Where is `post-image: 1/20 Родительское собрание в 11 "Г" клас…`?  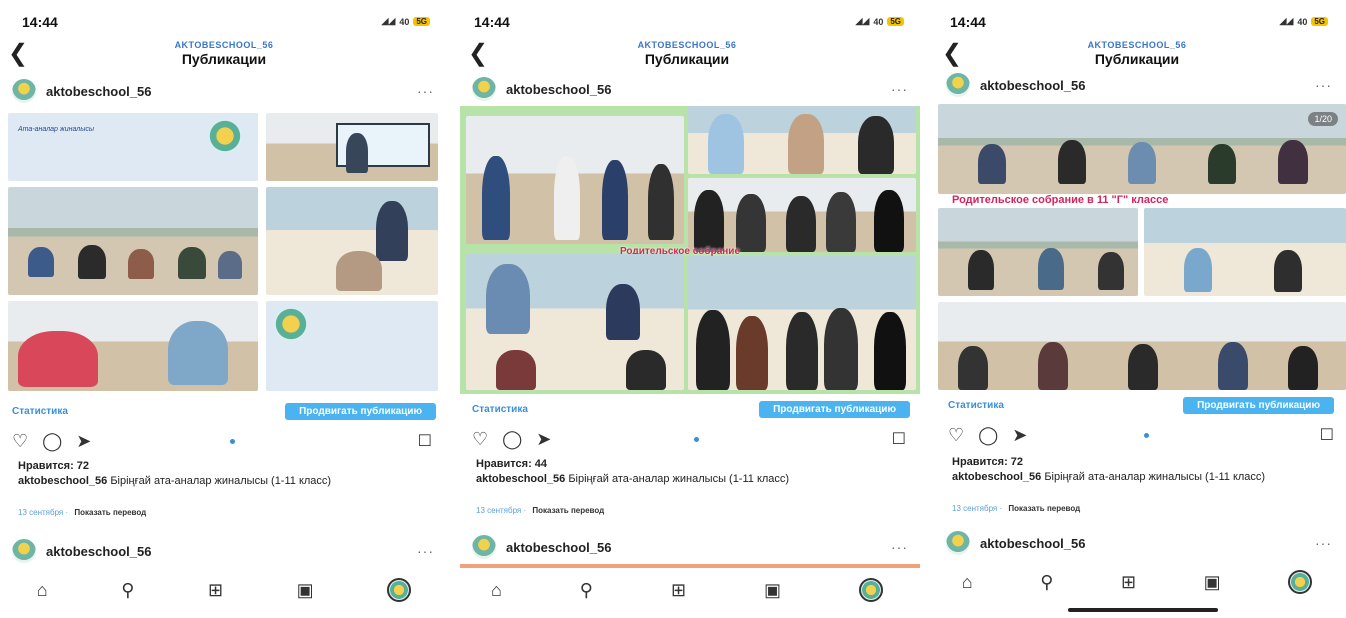
post-image: 1/20 Родительское собрание в 11 "Г" клас… is located at coordinates (1142, 247).